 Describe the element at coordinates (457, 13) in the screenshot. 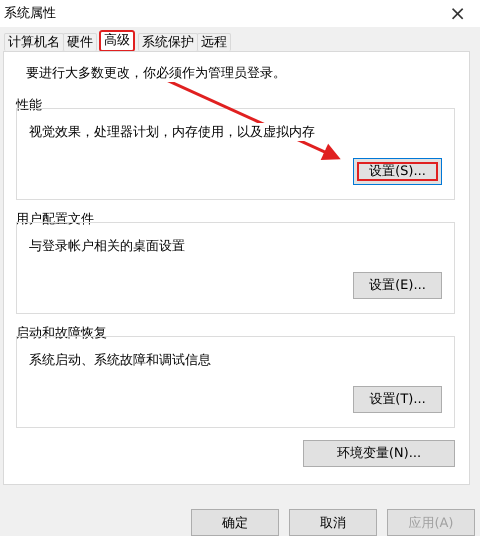

I see `close-button: ×` at that location.